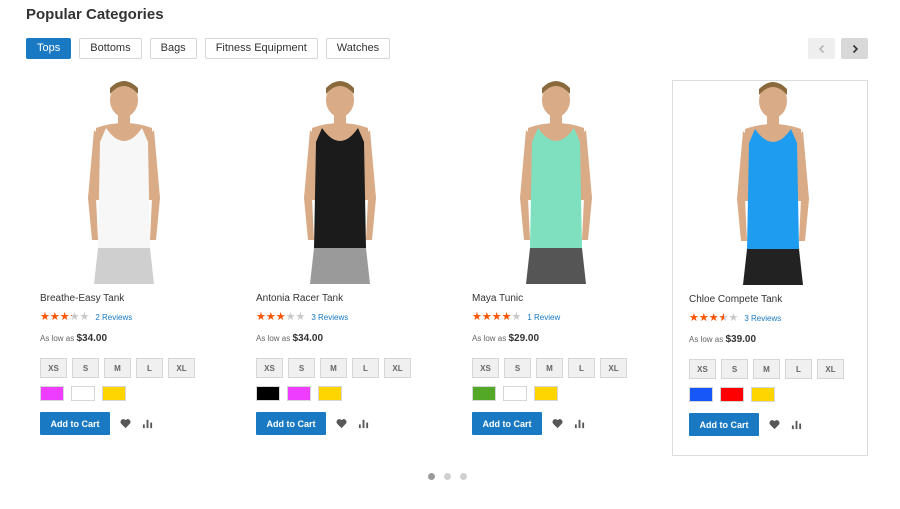  Describe the element at coordinates (344, 338) in the screenshot. I see `product-price: As low as $34.00` at that location.